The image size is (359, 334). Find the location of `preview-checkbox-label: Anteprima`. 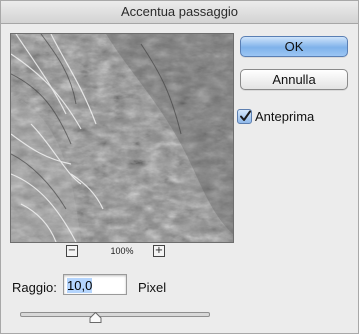

preview-checkbox-label: Anteprima is located at coordinates (285, 116).